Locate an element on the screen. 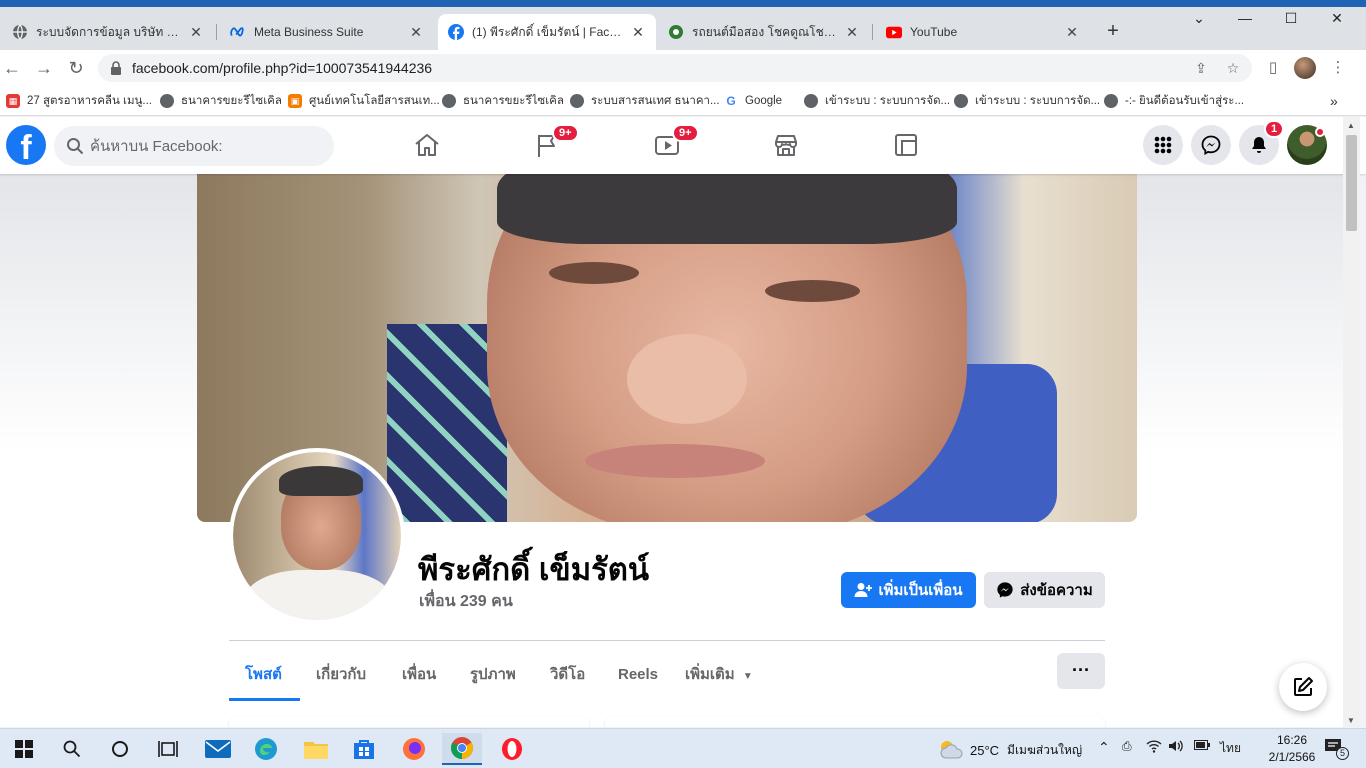  tab-friends: เพื่อน is located at coordinates (419, 675).